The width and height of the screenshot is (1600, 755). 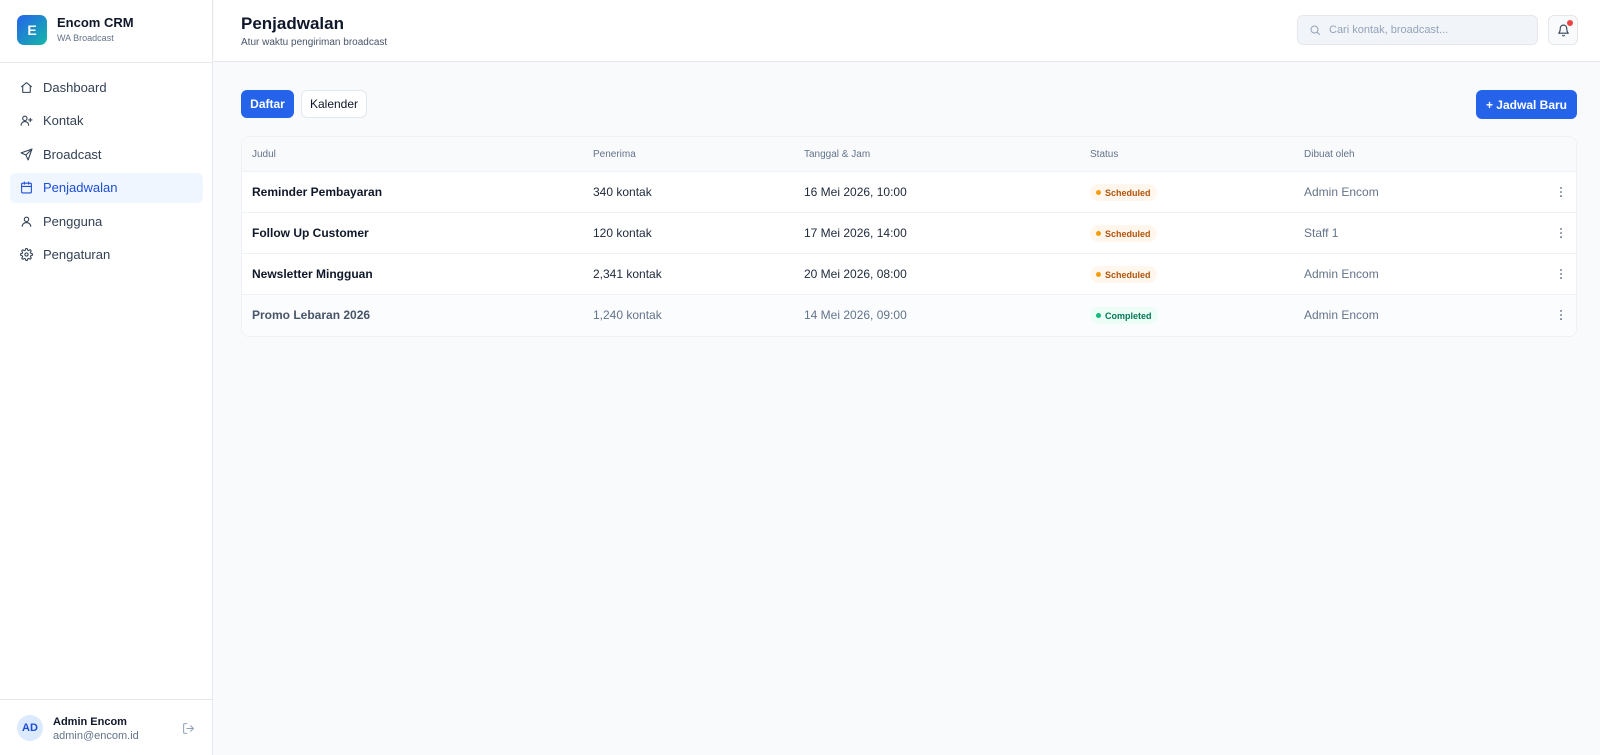 I want to click on tab-daftar: Daftar, so click(x=267, y=104).